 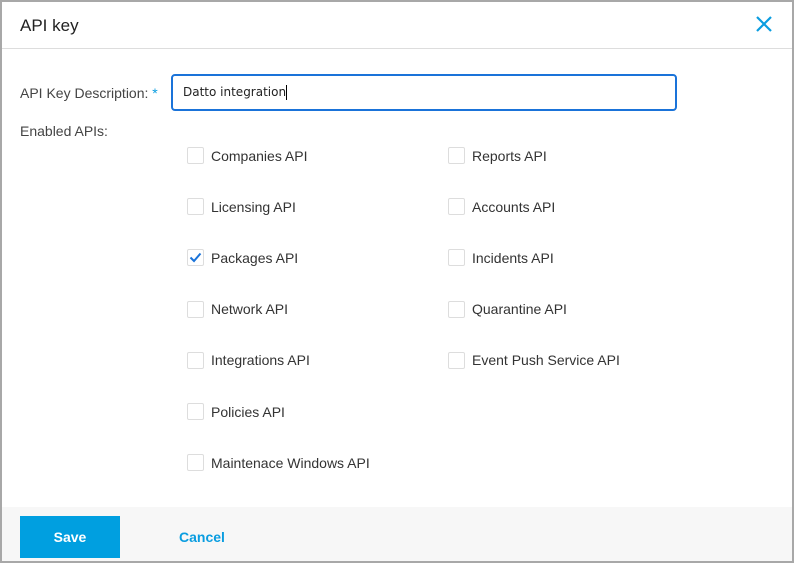 What do you see at coordinates (546, 360) in the screenshot?
I see `api-label: Event Push Service API` at bounding box center [546, 360].